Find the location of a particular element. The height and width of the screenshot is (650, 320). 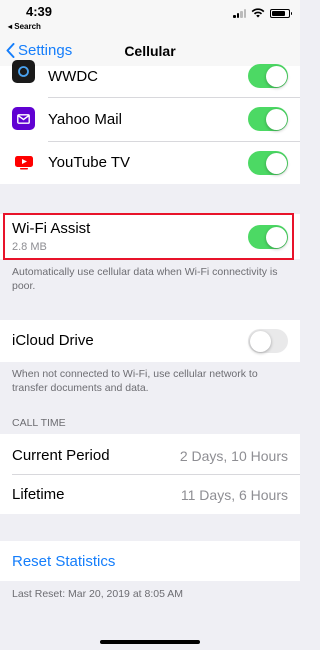

reset-statistics-button: Reset Statistics is located at coordinates (63, 561).